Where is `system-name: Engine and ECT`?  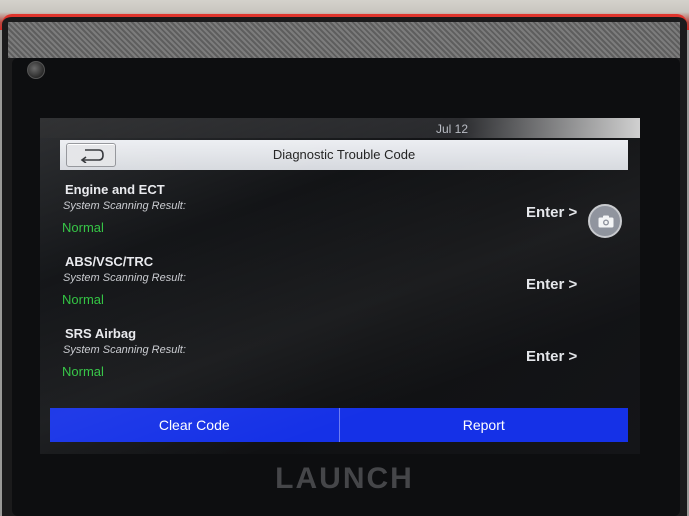
system-name: Engine and ECT is located at coordinates (115, 189).